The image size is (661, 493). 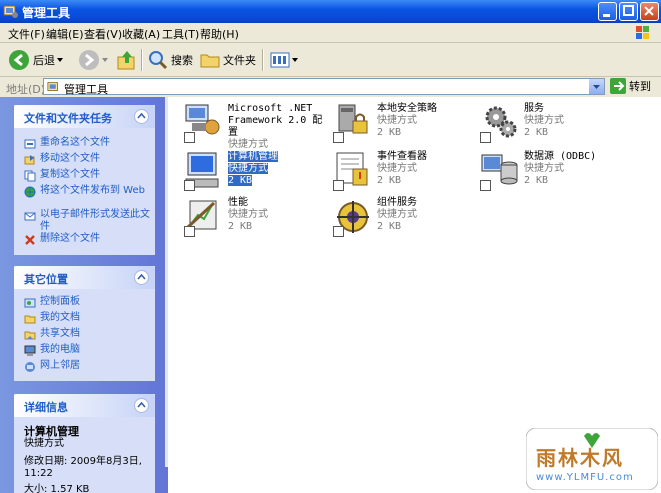 What do you see at coordinates (75, 142) in the screenshot?
I see `task-label: 重命名这个文件` at bounding box center [75, 142].